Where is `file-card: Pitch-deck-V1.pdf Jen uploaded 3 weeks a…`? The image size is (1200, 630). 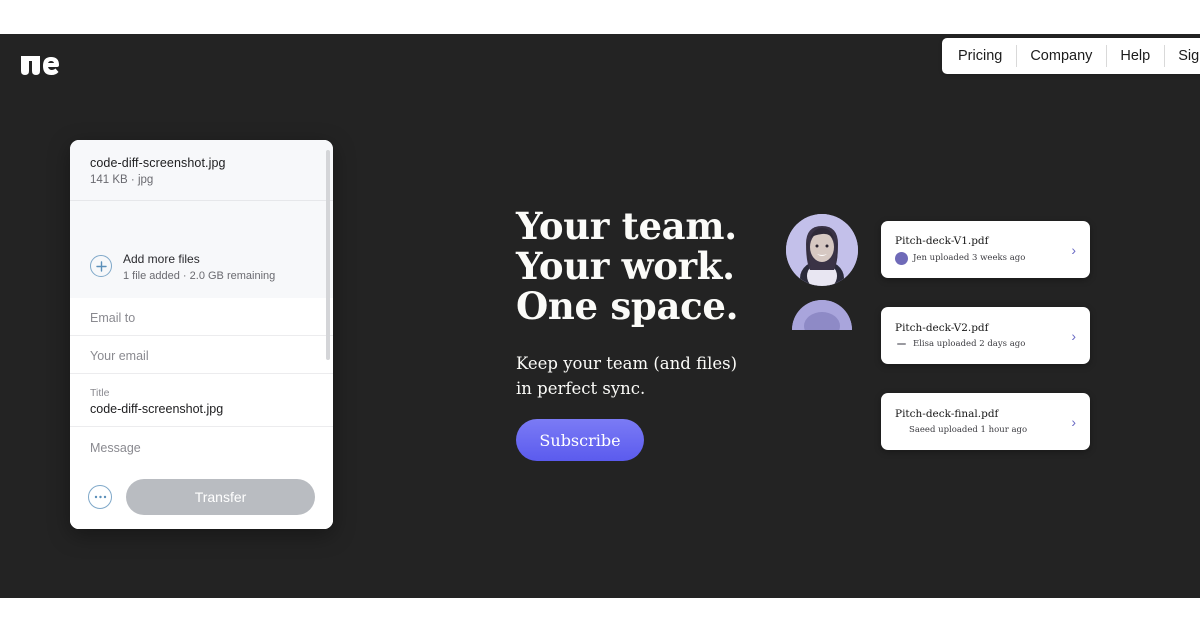
file-card: Pitch-deck-V1.pdf Jen uploaded 3 weeks a… is located at coordinates (985, 249).